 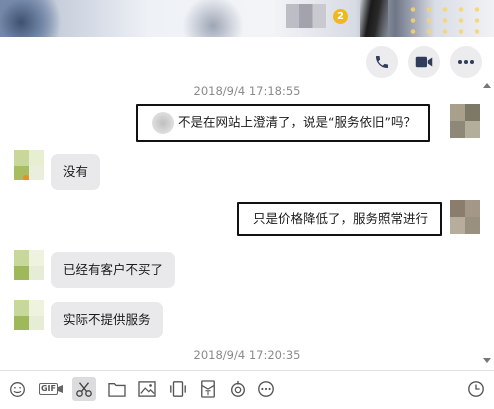 I want to click on message-text: 已经有客户不买了, so click(x=113, y=269).